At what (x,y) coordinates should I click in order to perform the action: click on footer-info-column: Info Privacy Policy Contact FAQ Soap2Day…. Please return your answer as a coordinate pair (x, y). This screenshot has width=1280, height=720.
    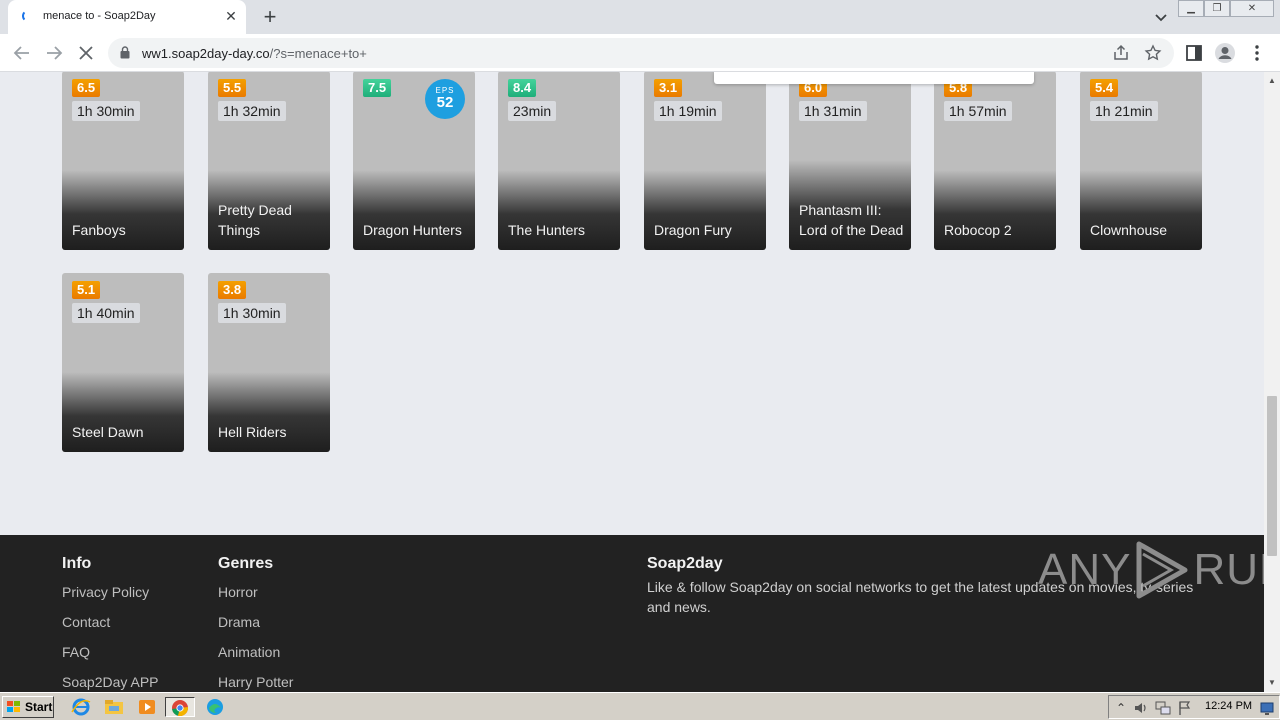
    Looking at the image, I should click on (110, 623).